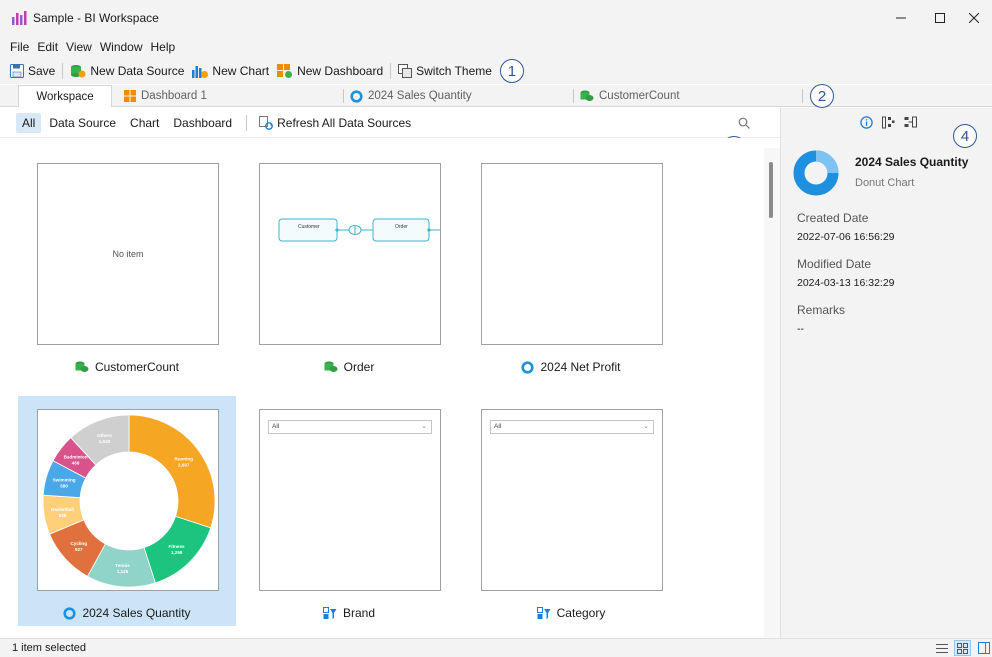  Describe the element at coordinates (200, 72) in the screenshot. I see `new-chart-icon` at that location.